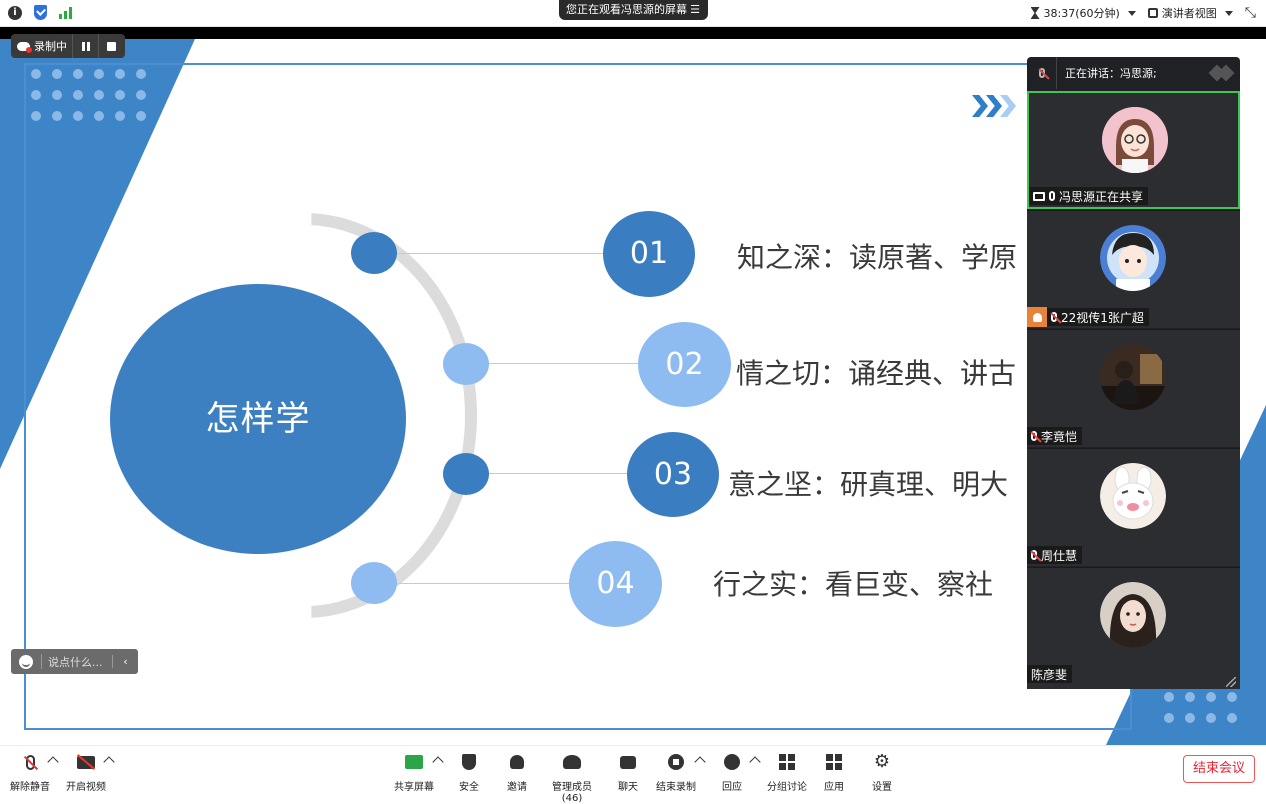 Image resolution: width=1266 pixels, height=804 pixels. I want to click on item-text-1: 知之深：读原著、学原, so click(877, 257).